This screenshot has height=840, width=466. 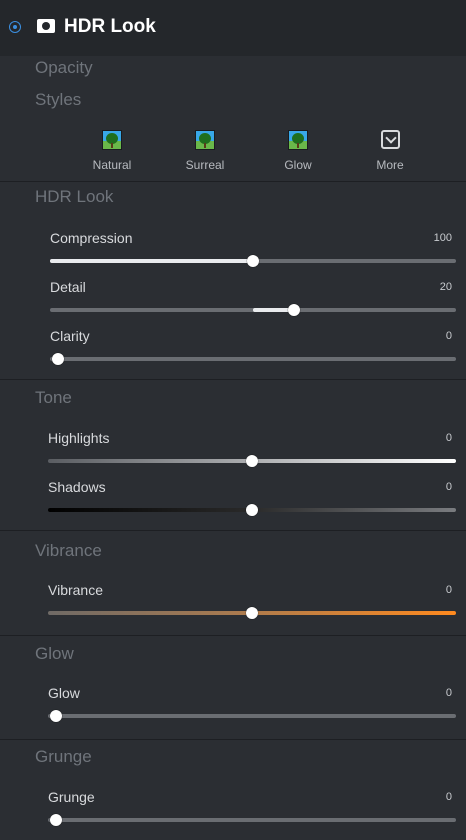 What do you see at coordinates (68, 551) in the screenshot?
I see `section-title-vibrance: Vibrance` at bounding box center [68, 551].